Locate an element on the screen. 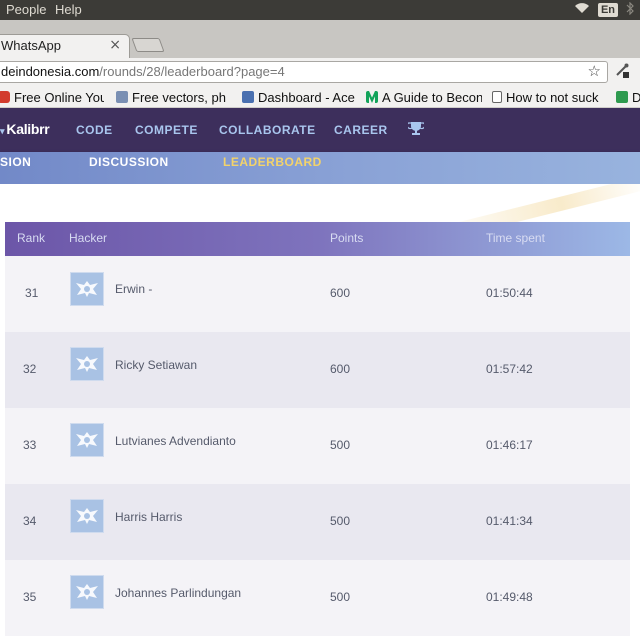 The height and width of the screenshot is (640, 640). table-row: 31 Erwin - 600 01:50:44 is located at coordinates (317, 294).